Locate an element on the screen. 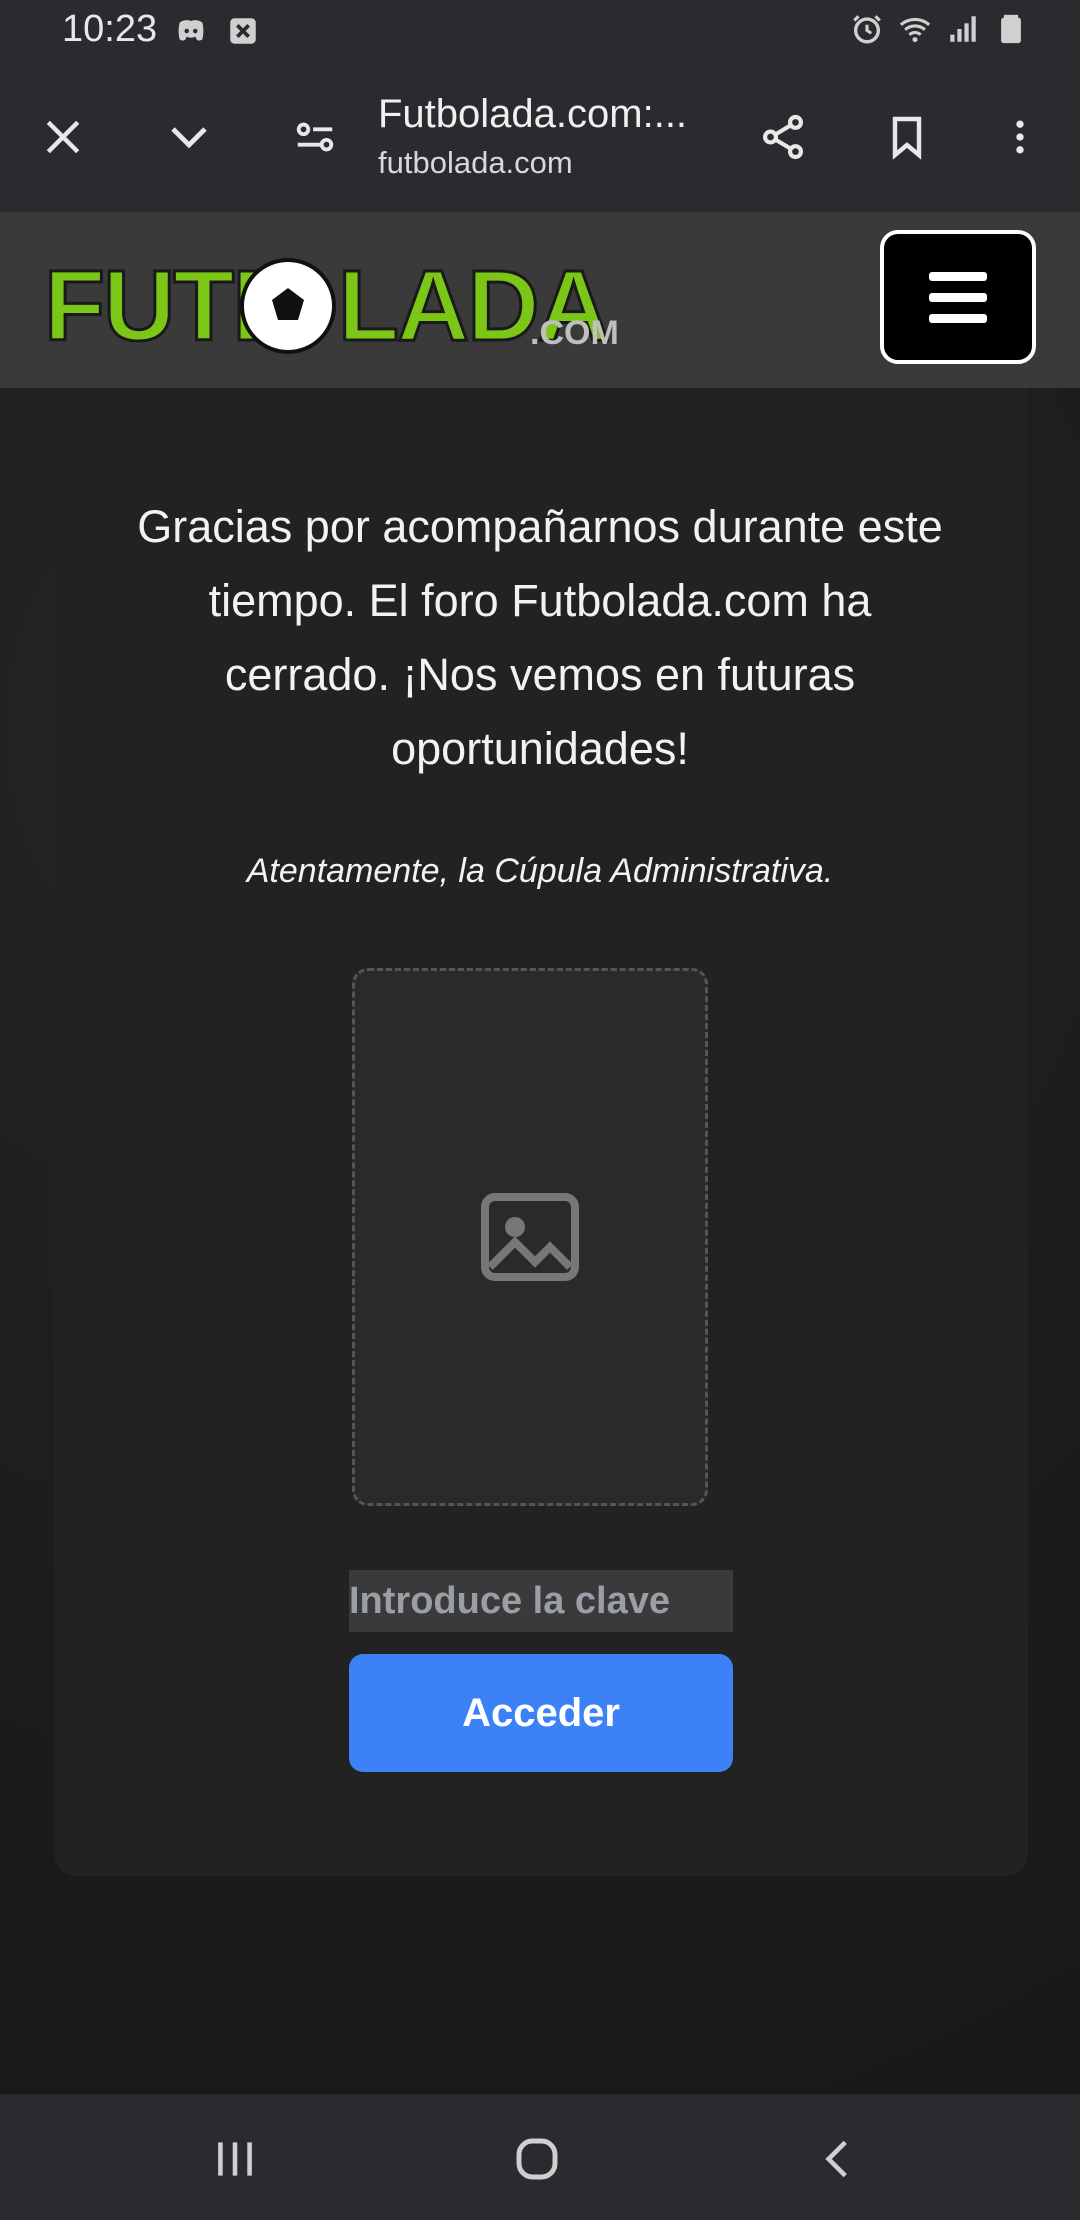  status-bar: 10:23 is located at coordinates (540, 32).